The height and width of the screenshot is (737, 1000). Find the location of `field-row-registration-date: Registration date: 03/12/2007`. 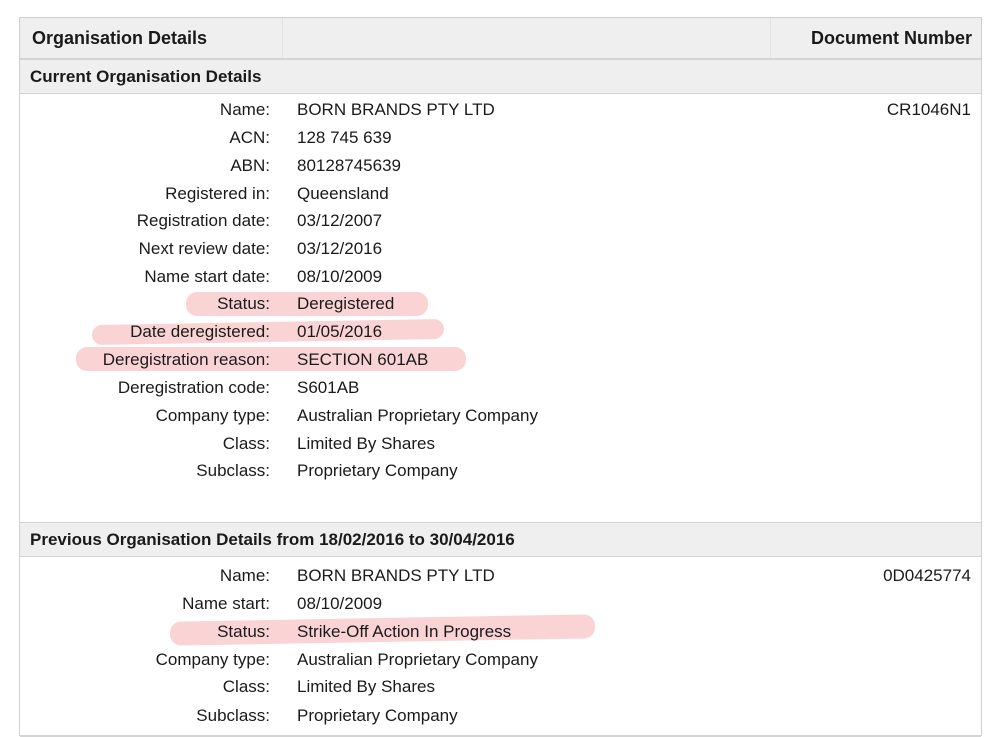

field-row-registration-date: Registration date: 03/12/2007 is located at coordinates (500, 220).